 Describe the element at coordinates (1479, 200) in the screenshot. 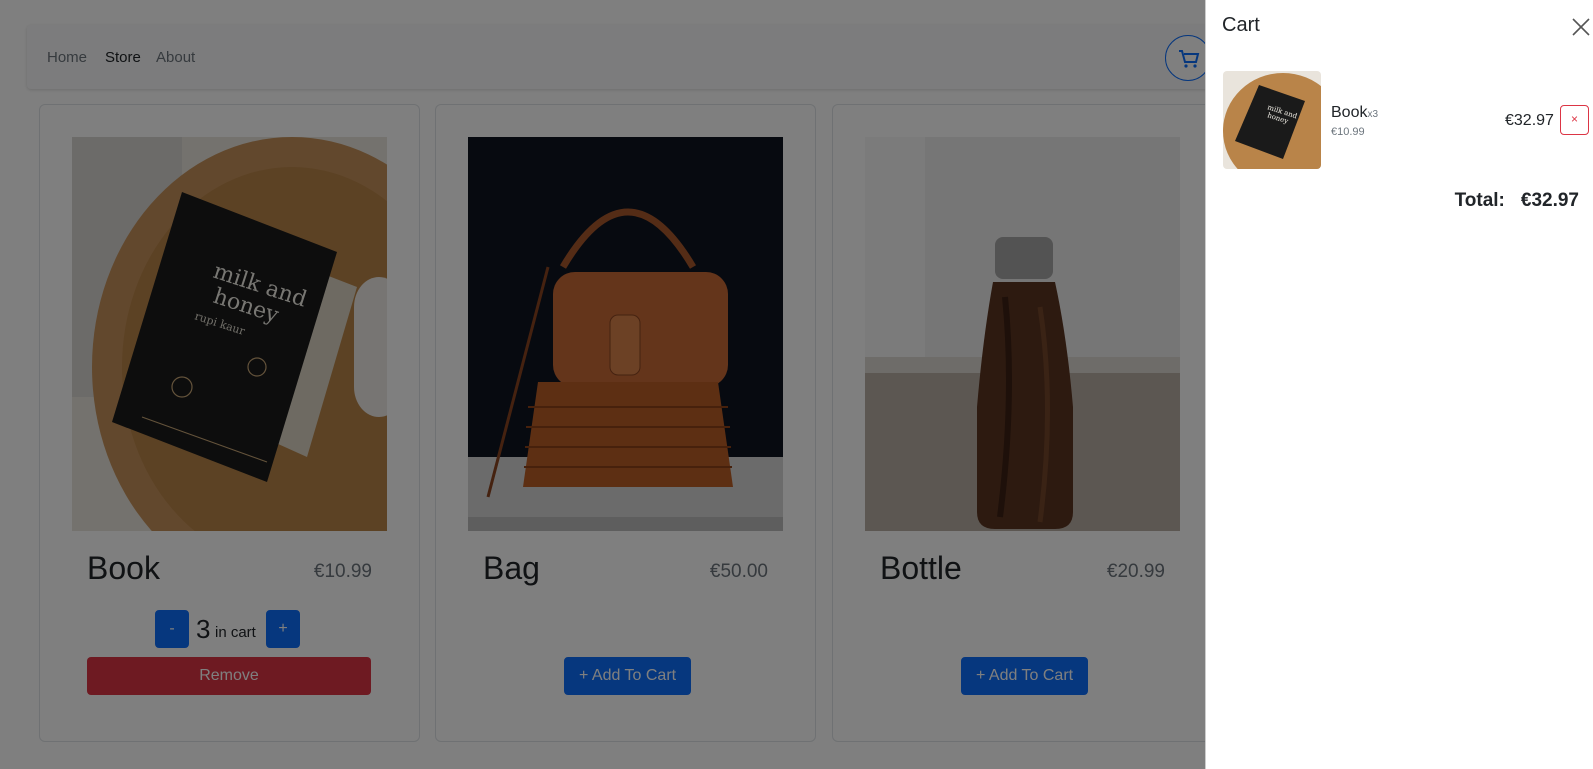

I see `cart-total-label: Total:` at that location.